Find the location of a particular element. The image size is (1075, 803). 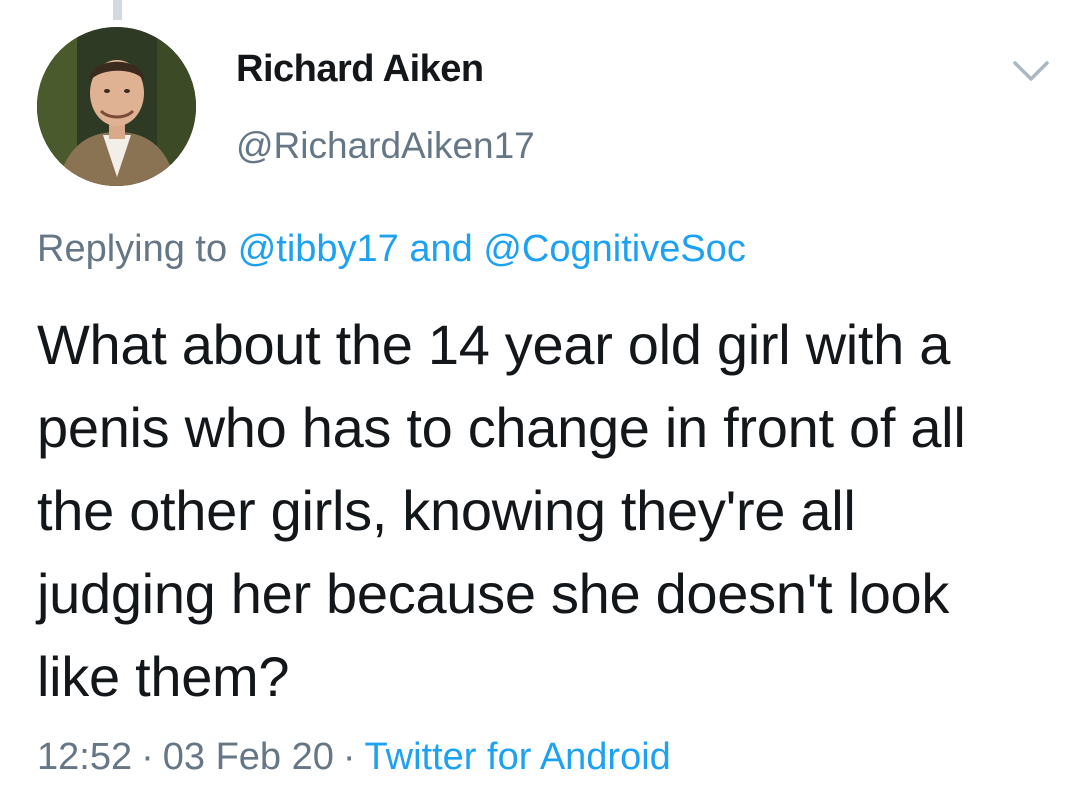

tweet-time: 12:52 is located at coordinates (84, 757).